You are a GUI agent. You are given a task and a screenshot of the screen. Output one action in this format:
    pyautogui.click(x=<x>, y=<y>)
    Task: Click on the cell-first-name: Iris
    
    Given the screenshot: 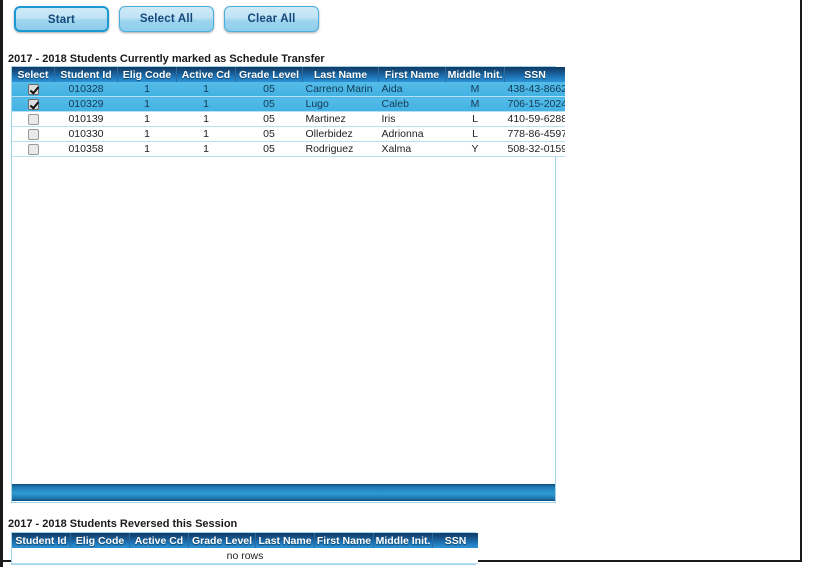 What is the action you would take?
    pyautogui.click(x=412, y=119)
    